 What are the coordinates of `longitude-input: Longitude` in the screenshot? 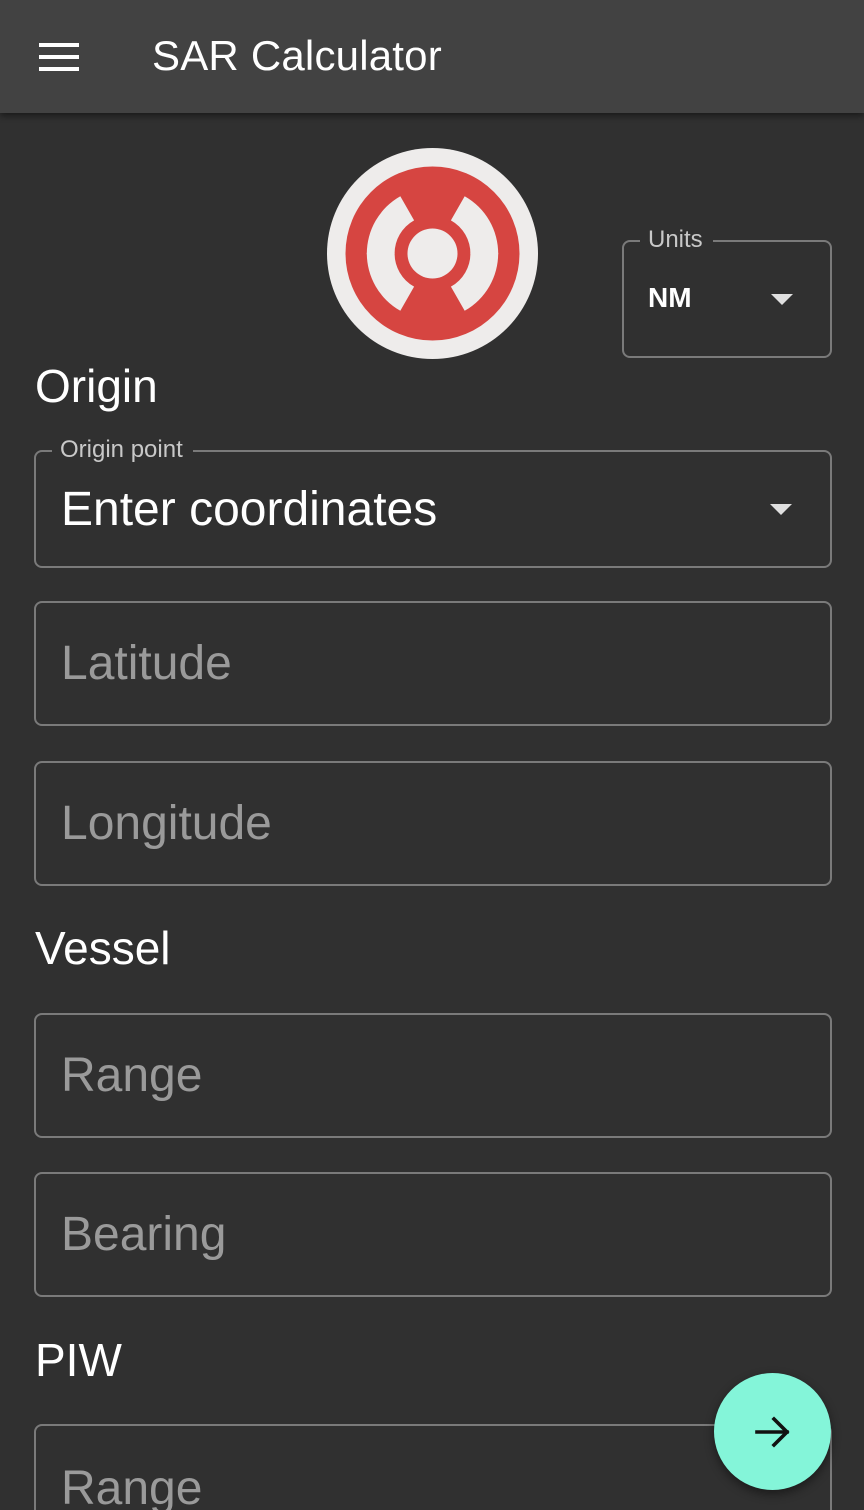 It's located at (433, 823).